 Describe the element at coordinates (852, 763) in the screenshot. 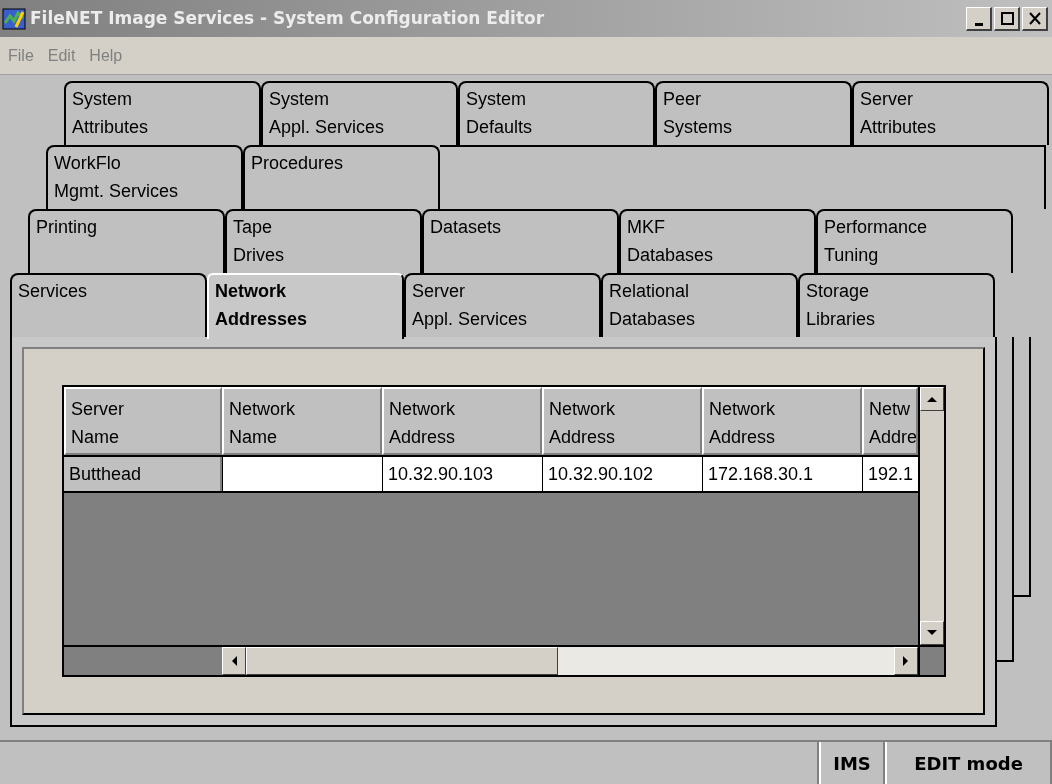

I see `status-field: IMS` at that location.